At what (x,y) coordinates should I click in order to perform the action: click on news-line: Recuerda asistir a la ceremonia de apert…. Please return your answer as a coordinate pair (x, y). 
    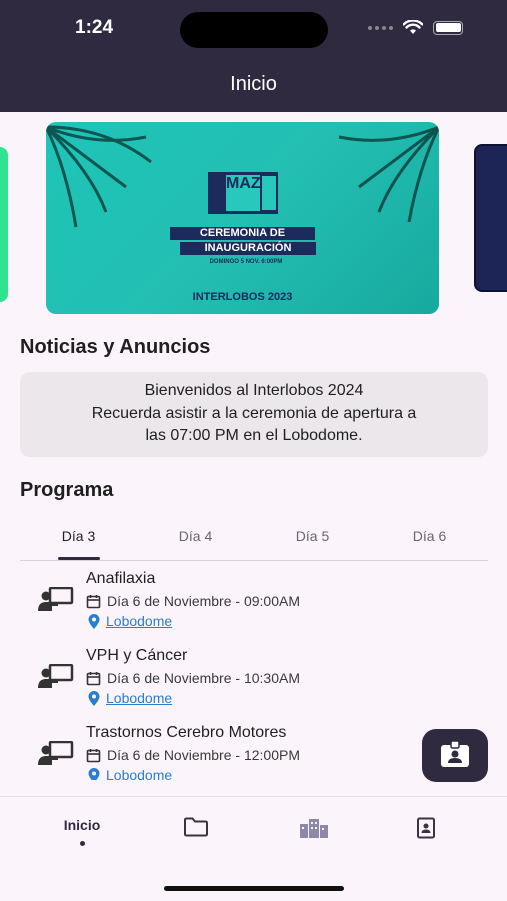
    Looking at the image, I should click on (254, 413).